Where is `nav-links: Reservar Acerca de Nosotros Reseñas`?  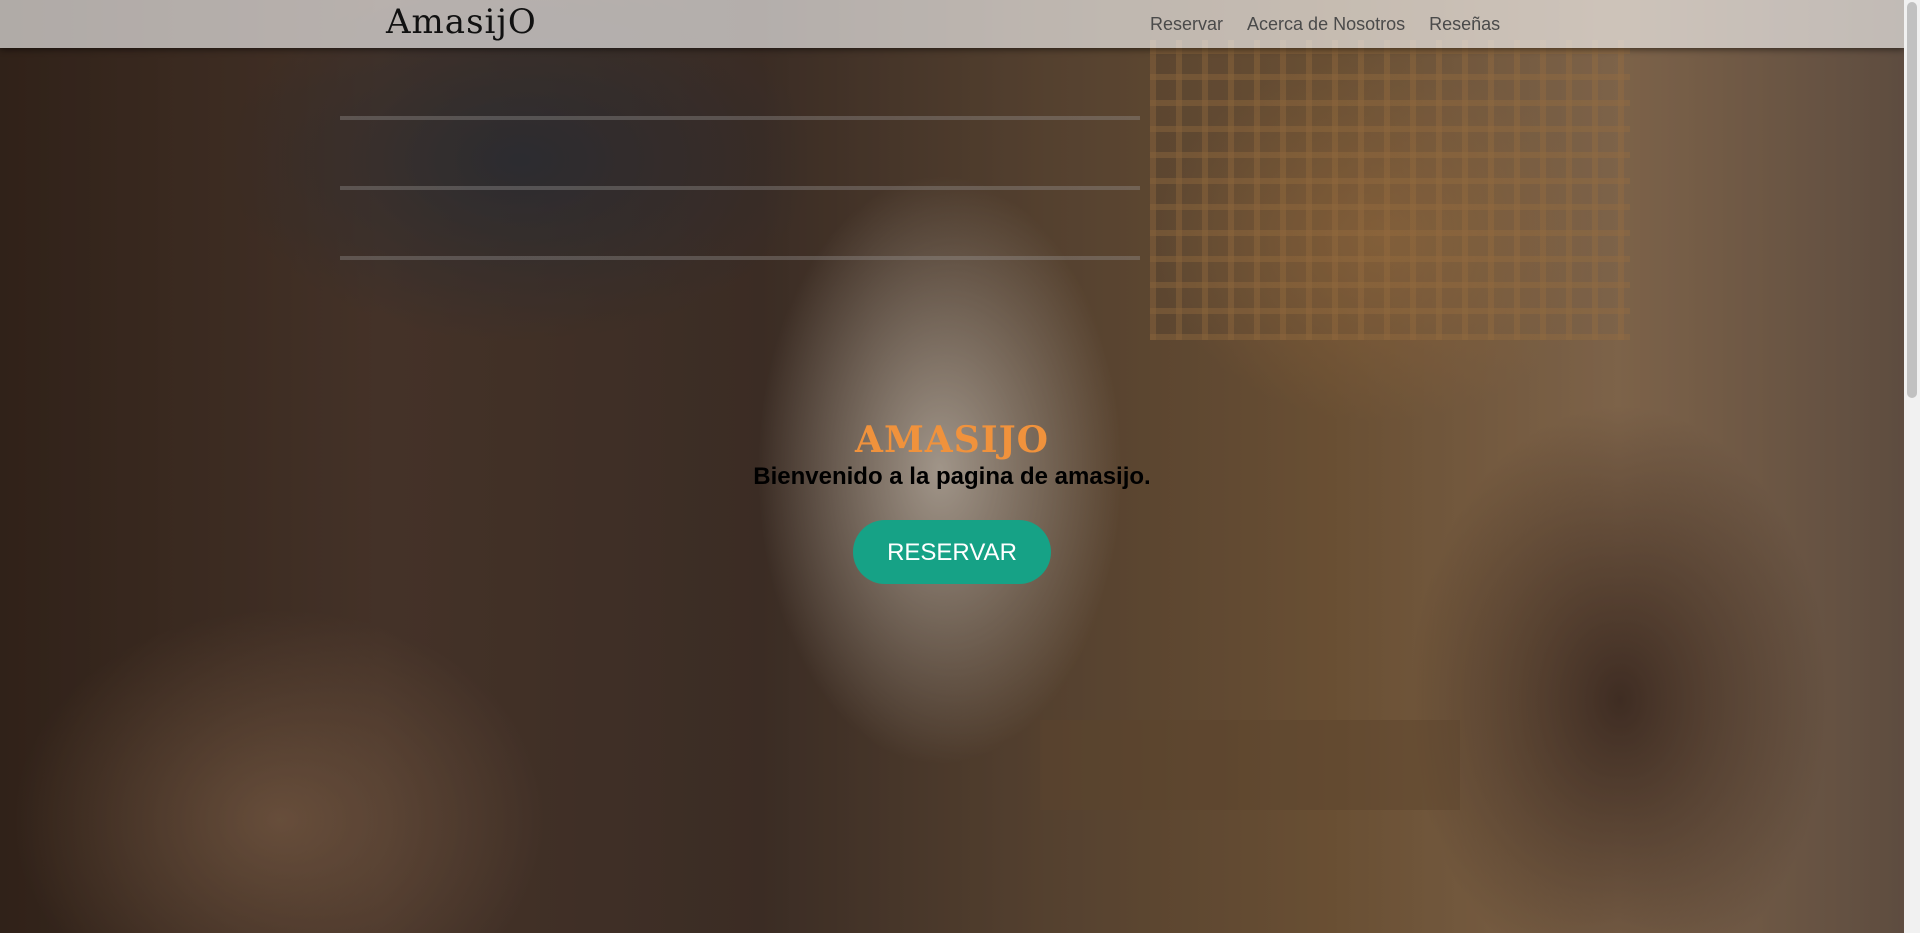
nav-links: Reservar Acerca de Nosotros Reseñas is located at coordinates (1325, 24).